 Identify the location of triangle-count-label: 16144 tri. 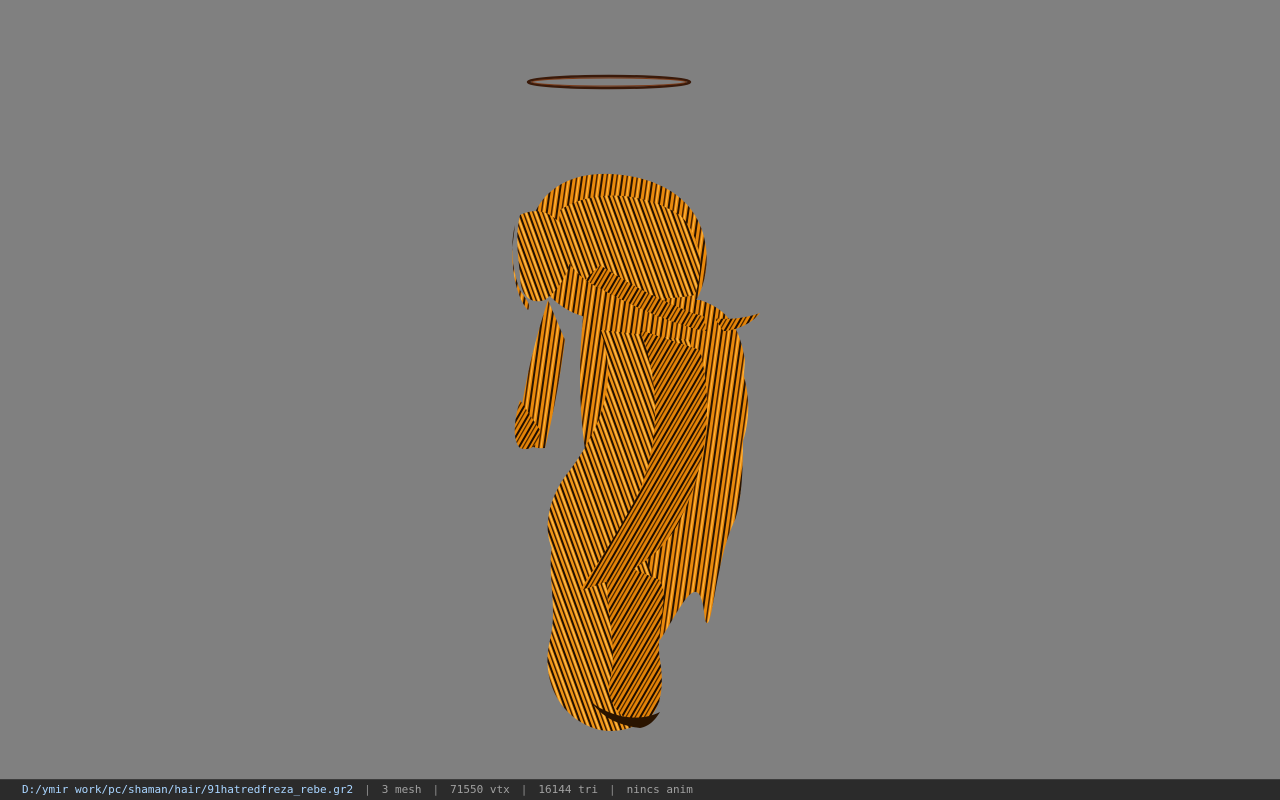
(568, 789).